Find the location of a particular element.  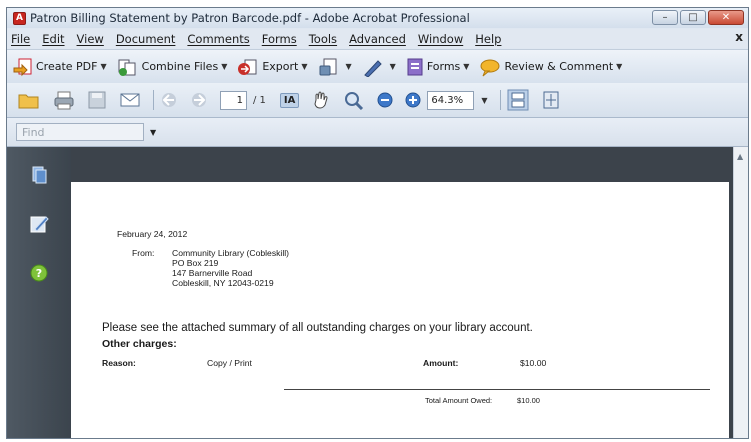

library-name: Community Library (Cobleskill) is located at coordinates (230, 253).